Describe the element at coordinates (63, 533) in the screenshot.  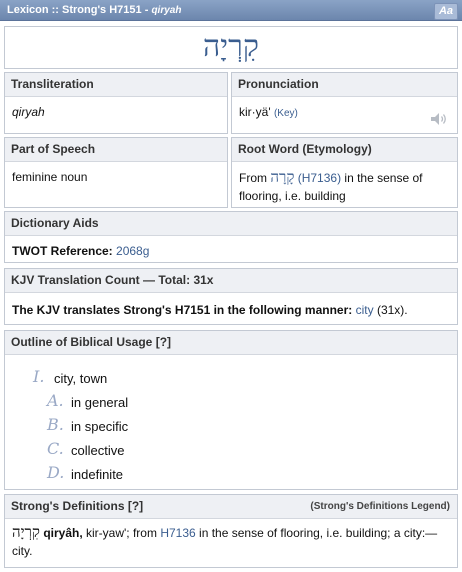
I see `strongs-translit: qiryâh,` at that location.